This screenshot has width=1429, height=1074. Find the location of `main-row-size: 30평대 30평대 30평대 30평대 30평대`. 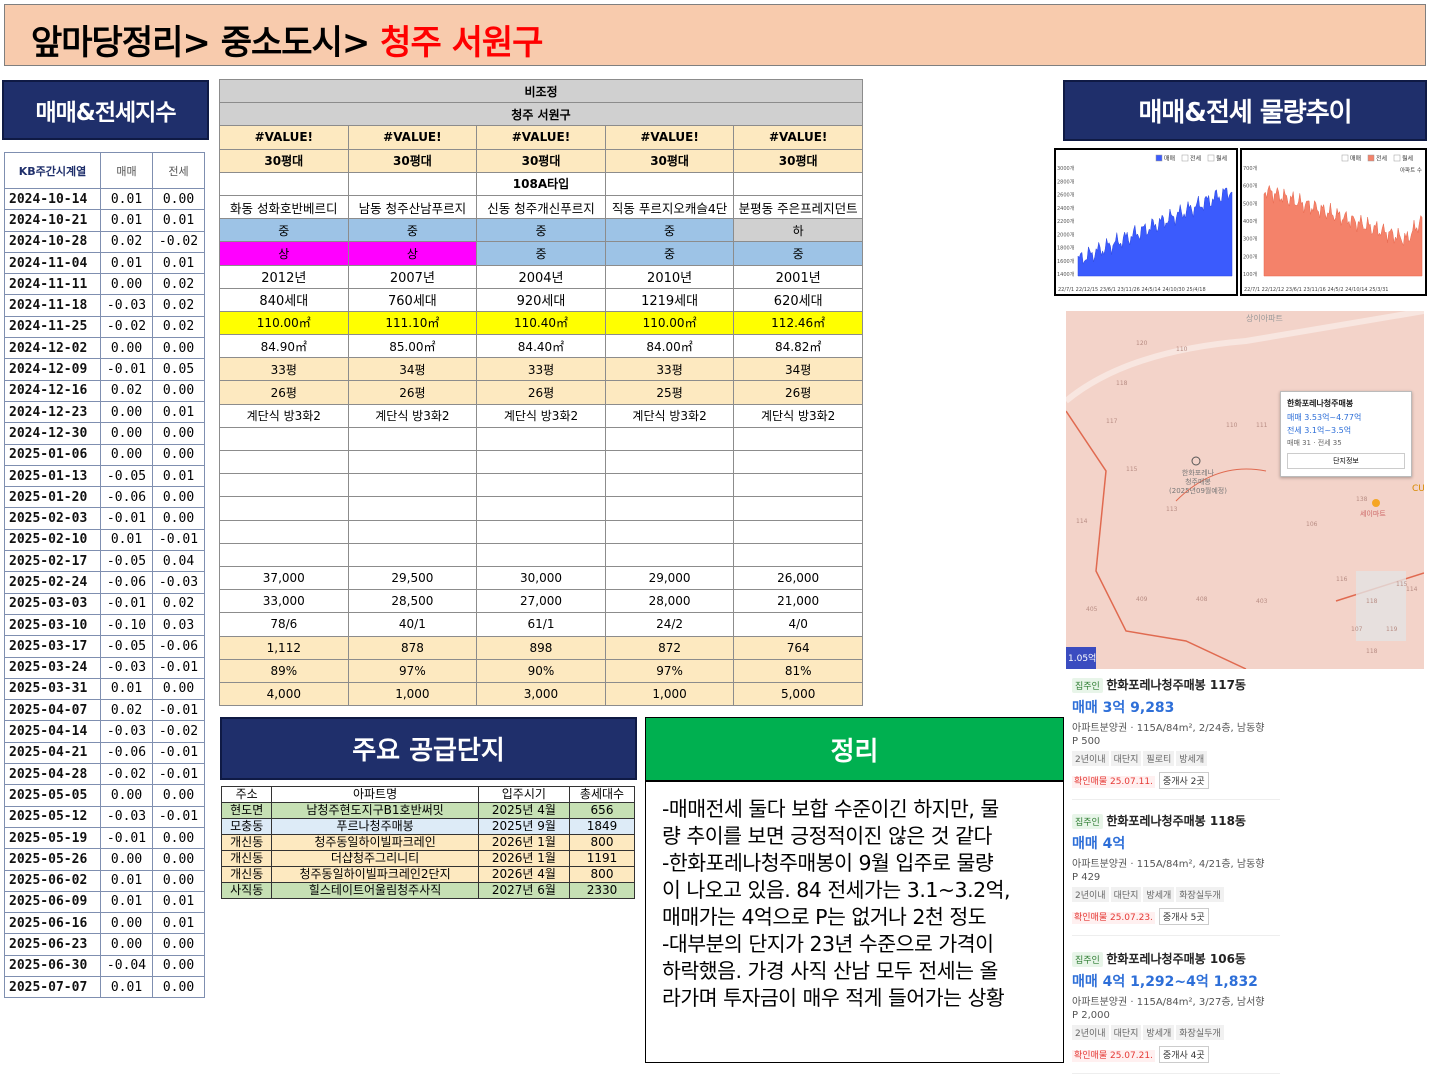

main-row-size: 30평대 30평대 30평대 30평대 30평대 is located at coordinates (541, 160).